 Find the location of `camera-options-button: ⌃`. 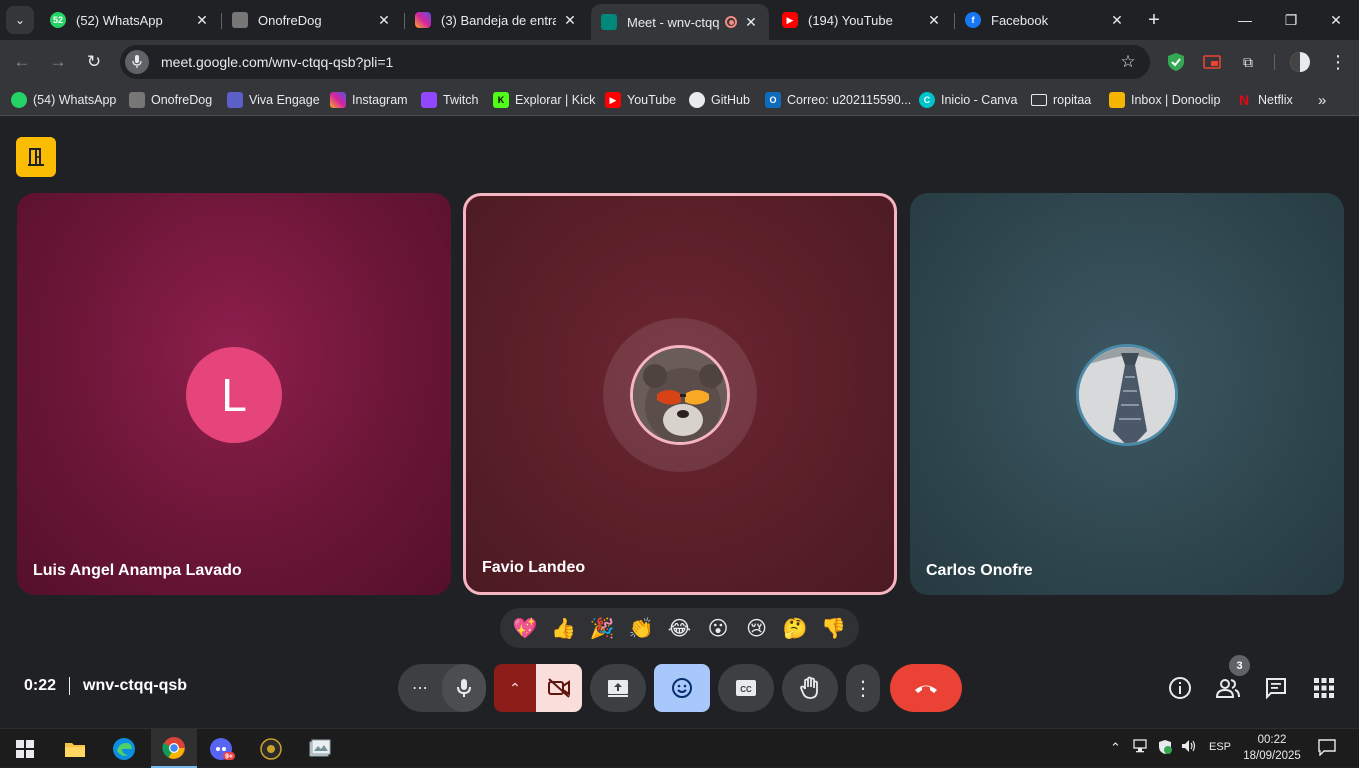

camera-options-button: ⌃ is located at coordinates (515, 688).